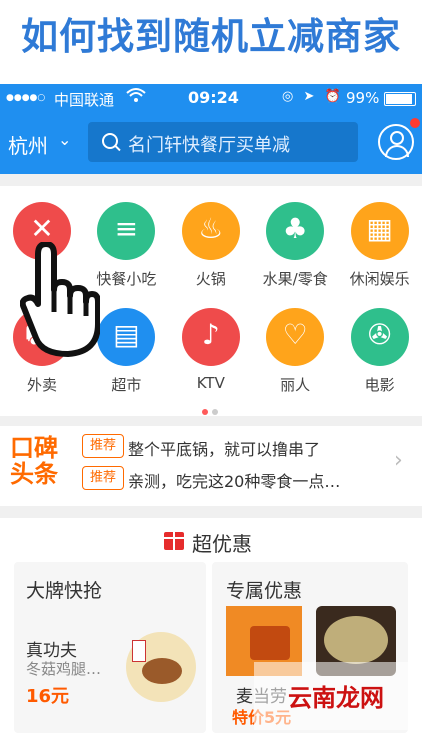 This screenshot has width=422, height=733. I want to click on nav-bar: 杭州 ⌄ 名门轩快餐厅买单减, so click(211, 143).